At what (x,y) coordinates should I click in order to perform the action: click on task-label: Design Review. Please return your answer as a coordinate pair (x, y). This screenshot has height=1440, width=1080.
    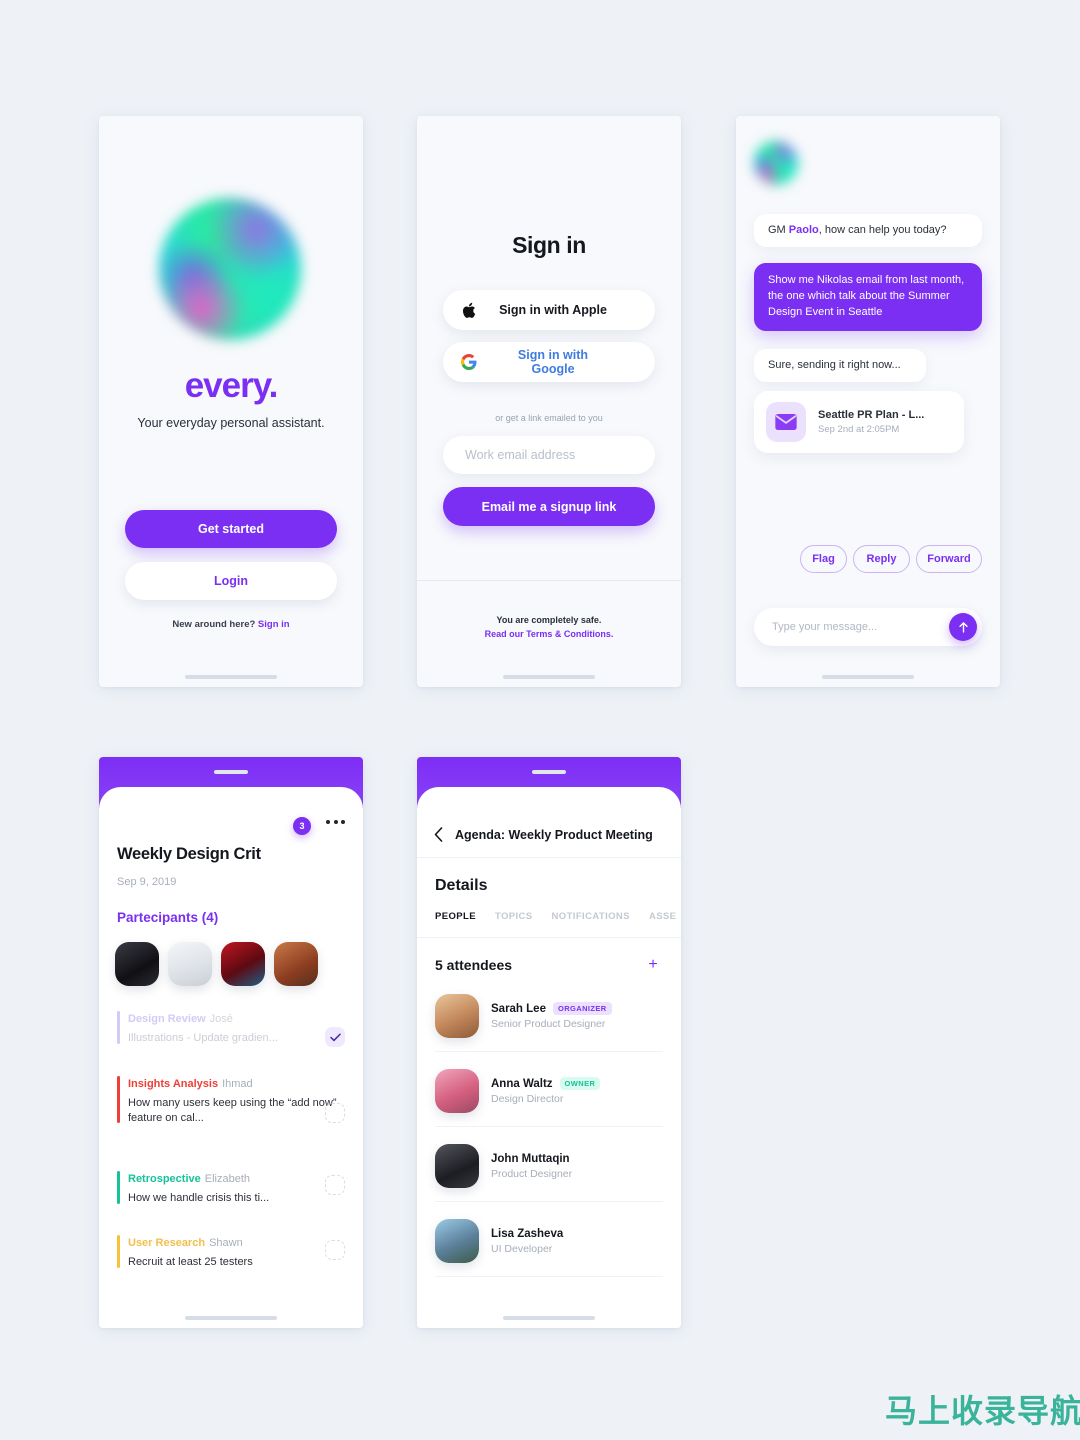
    Looking at the image, I should click on (167, 1019).